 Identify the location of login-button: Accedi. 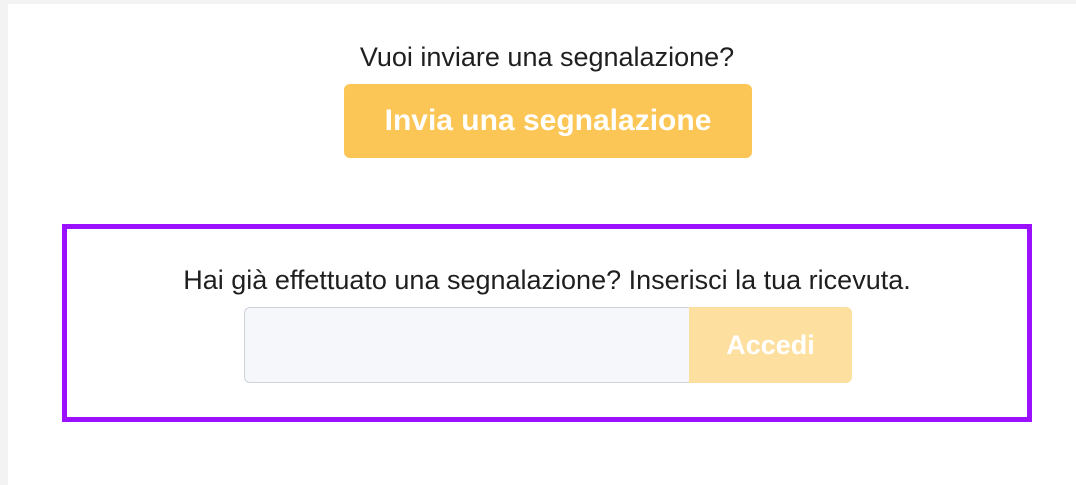
(770, 345).